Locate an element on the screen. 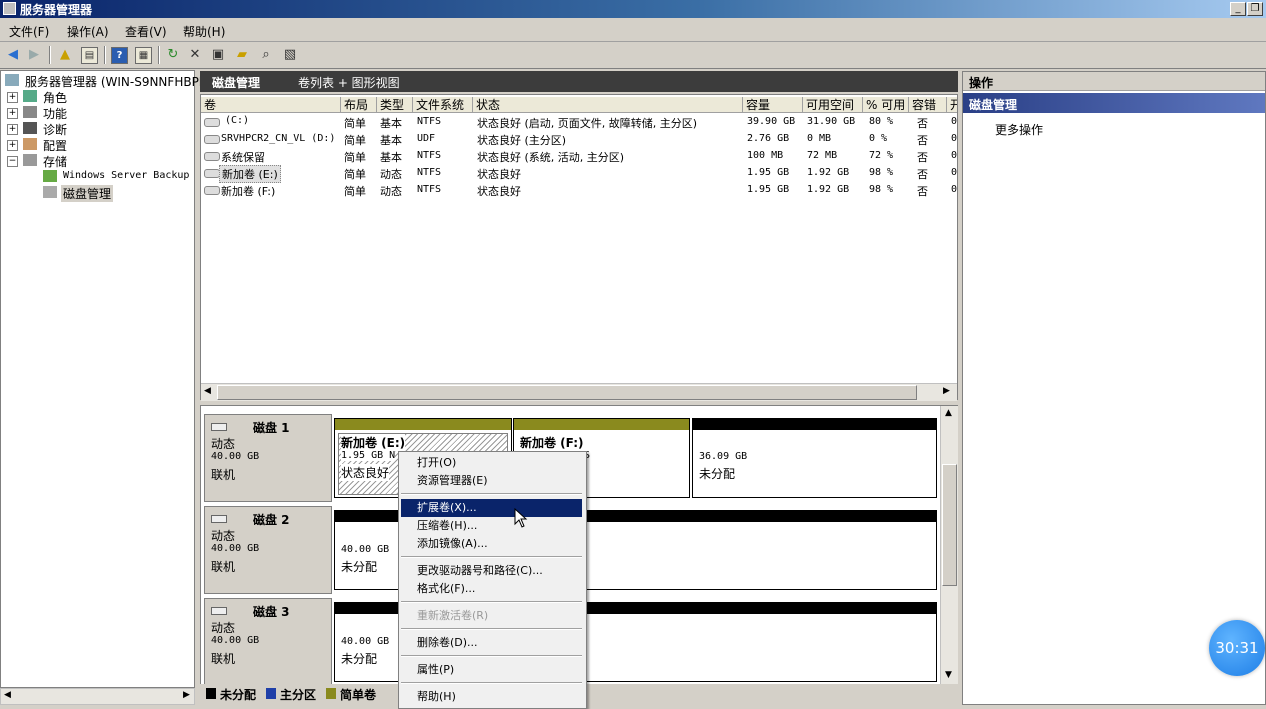  show-hide-tree-icon: ▤ is located at coordinates (89, 55).